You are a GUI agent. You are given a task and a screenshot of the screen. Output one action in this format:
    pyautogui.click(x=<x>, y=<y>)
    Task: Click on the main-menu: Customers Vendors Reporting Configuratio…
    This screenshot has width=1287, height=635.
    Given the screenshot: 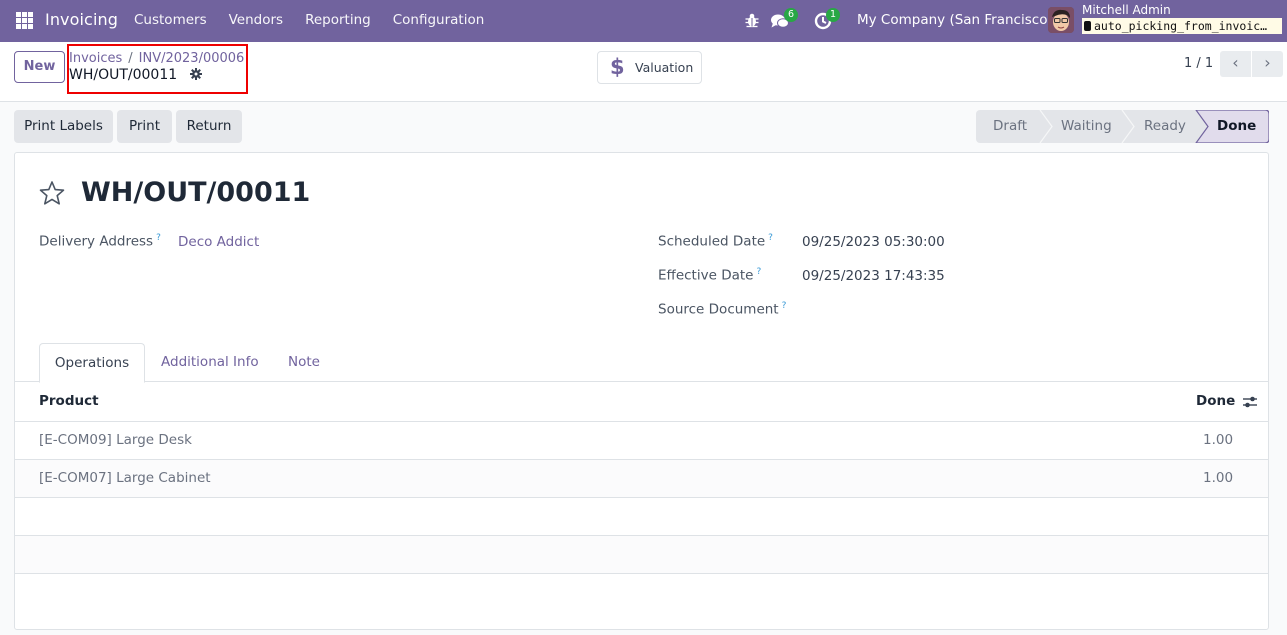 What is the action you would take?
    pyautogui.click(x=320, y=20)
    